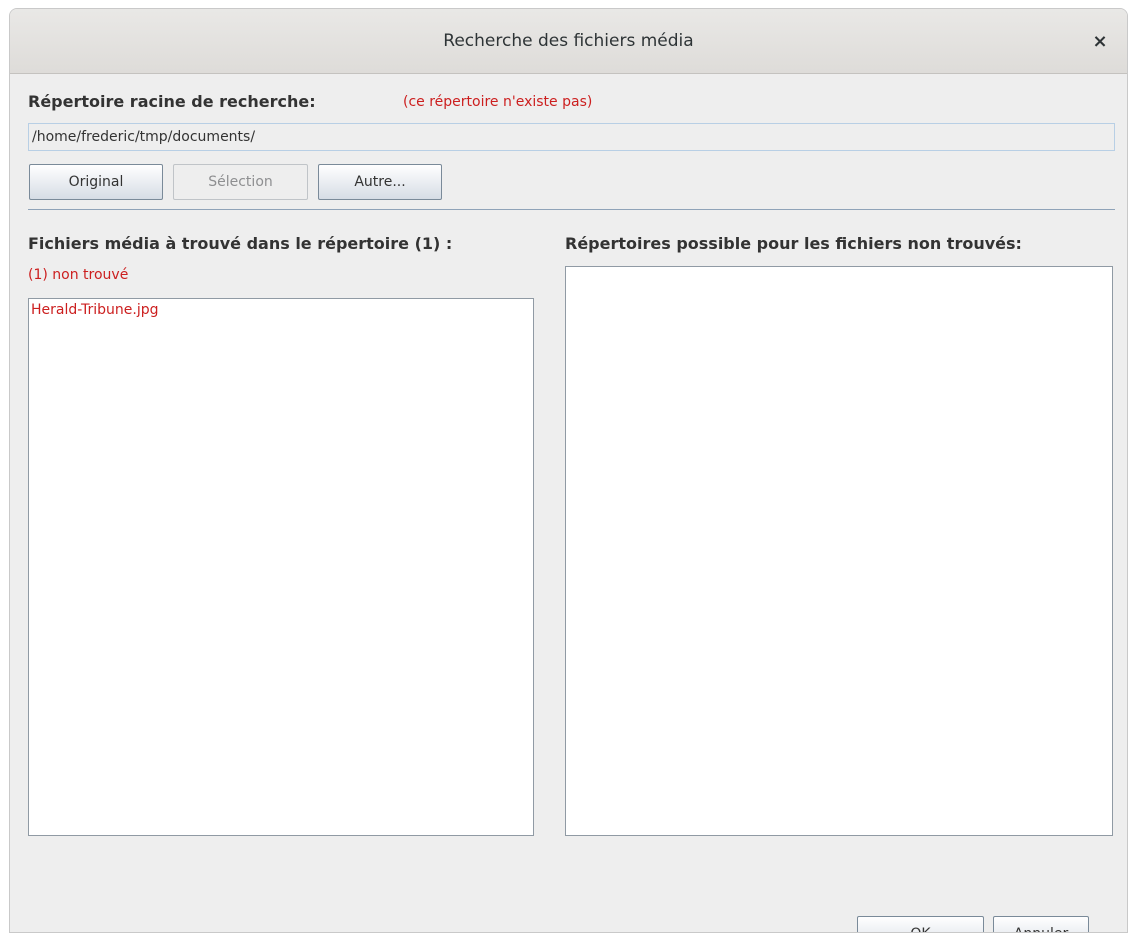  What do you see at coordinates (281, 310) in the screenshot?
I see `list-item: Herald-Tribune.jpg` at bounding box center [281, 310].